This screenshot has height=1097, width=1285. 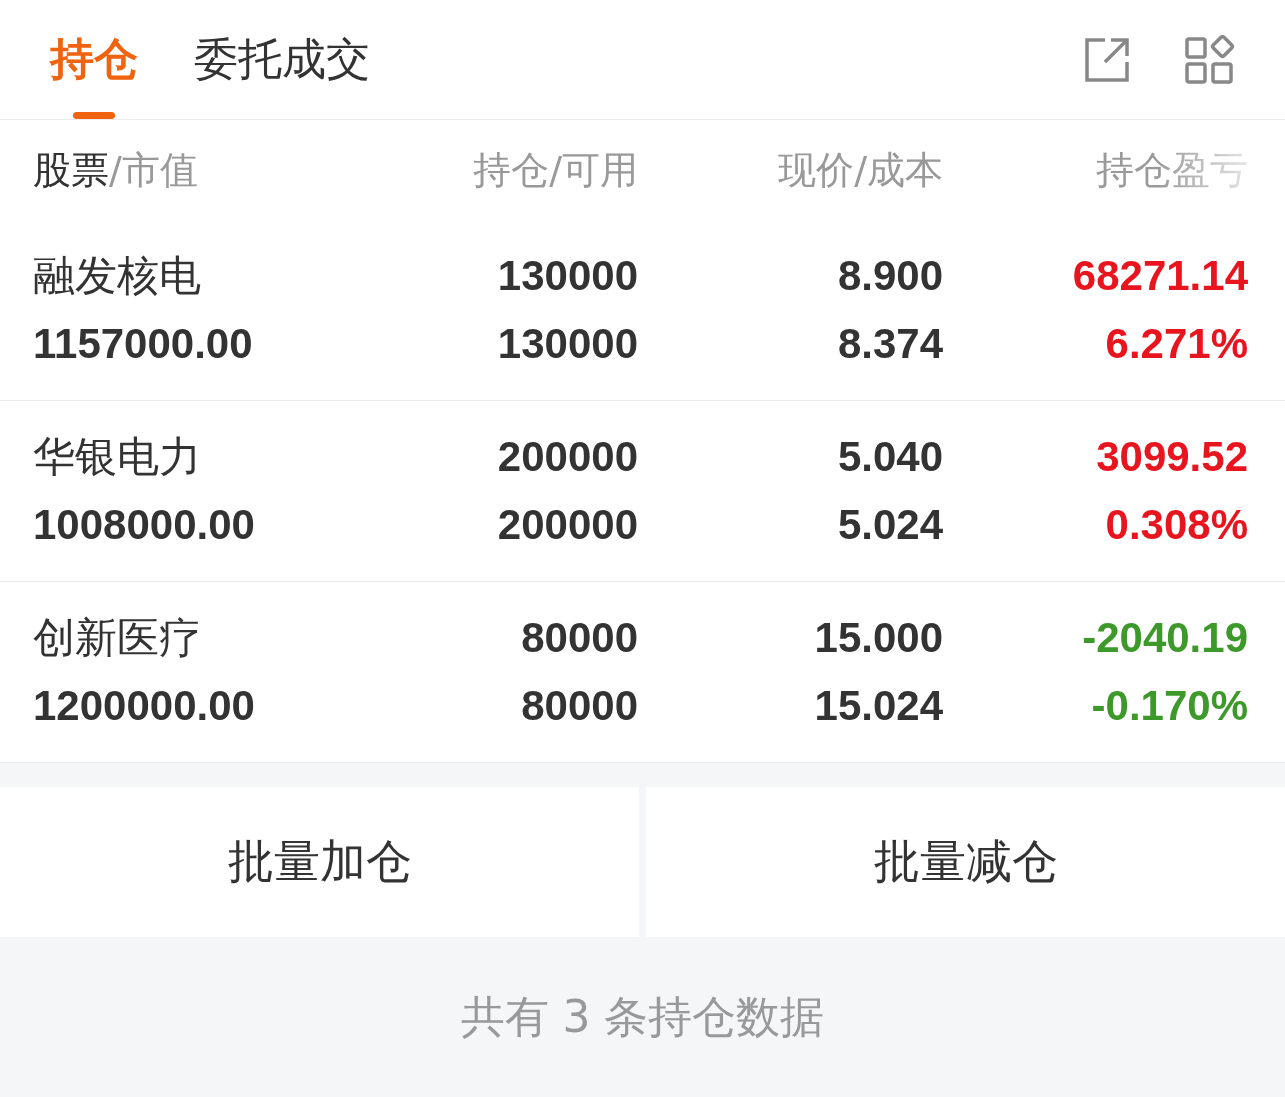 I want to click on table-cell-text: 1157000.00, so click(x=143, y=344).